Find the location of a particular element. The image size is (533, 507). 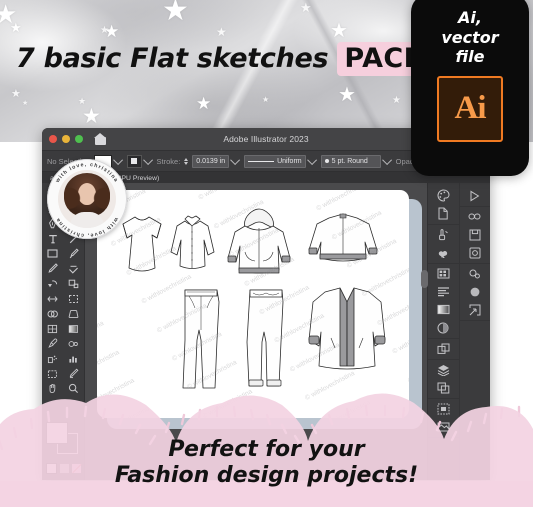

stroke-label: Stroke: is located at coordinates (168, 161).